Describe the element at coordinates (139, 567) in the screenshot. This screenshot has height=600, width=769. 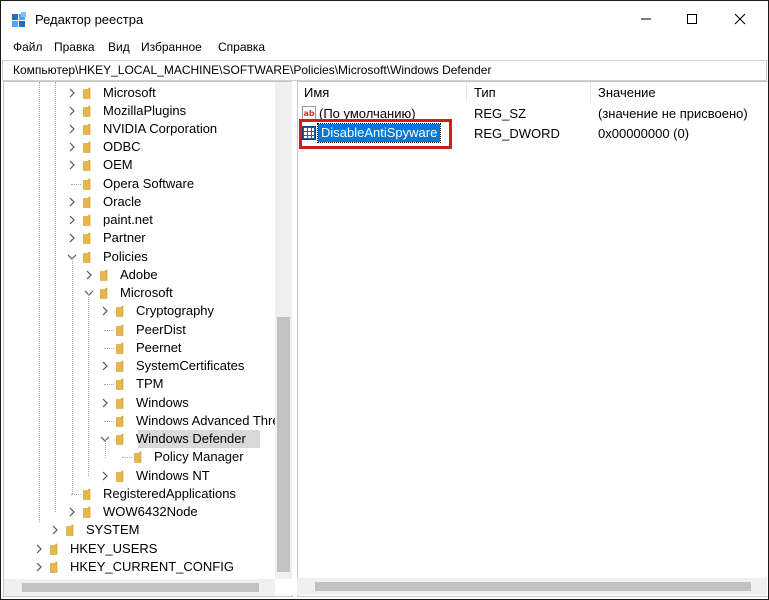
I see `tree-item: HKEY_CURRENT_CONFIG` at that location.